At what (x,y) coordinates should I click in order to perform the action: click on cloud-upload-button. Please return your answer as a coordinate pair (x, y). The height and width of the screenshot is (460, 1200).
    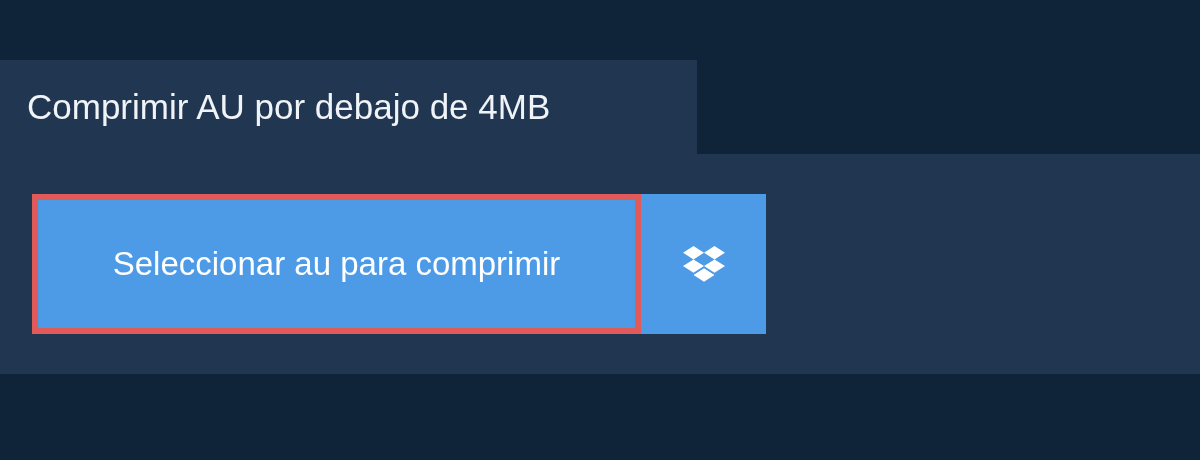
    Looking at the image, I should click on (703, 264).